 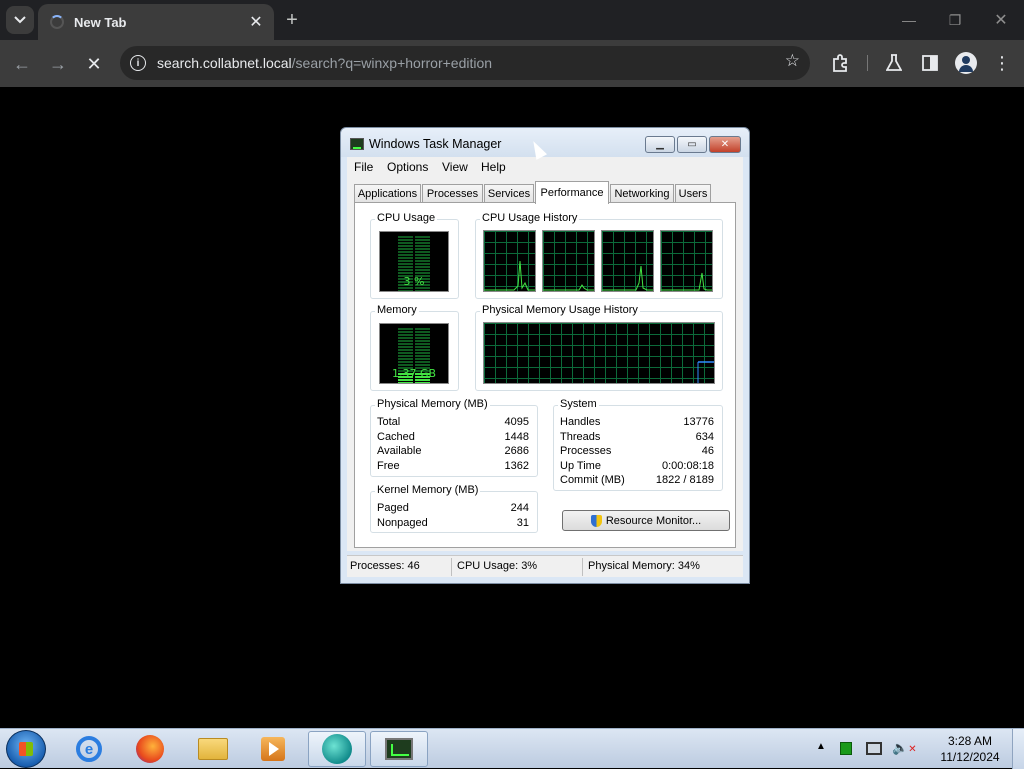 What do you see at coordinates (516, 466) in the screenshot?
I see `pm-free-value: 1362` at bounding box center [516, 466].